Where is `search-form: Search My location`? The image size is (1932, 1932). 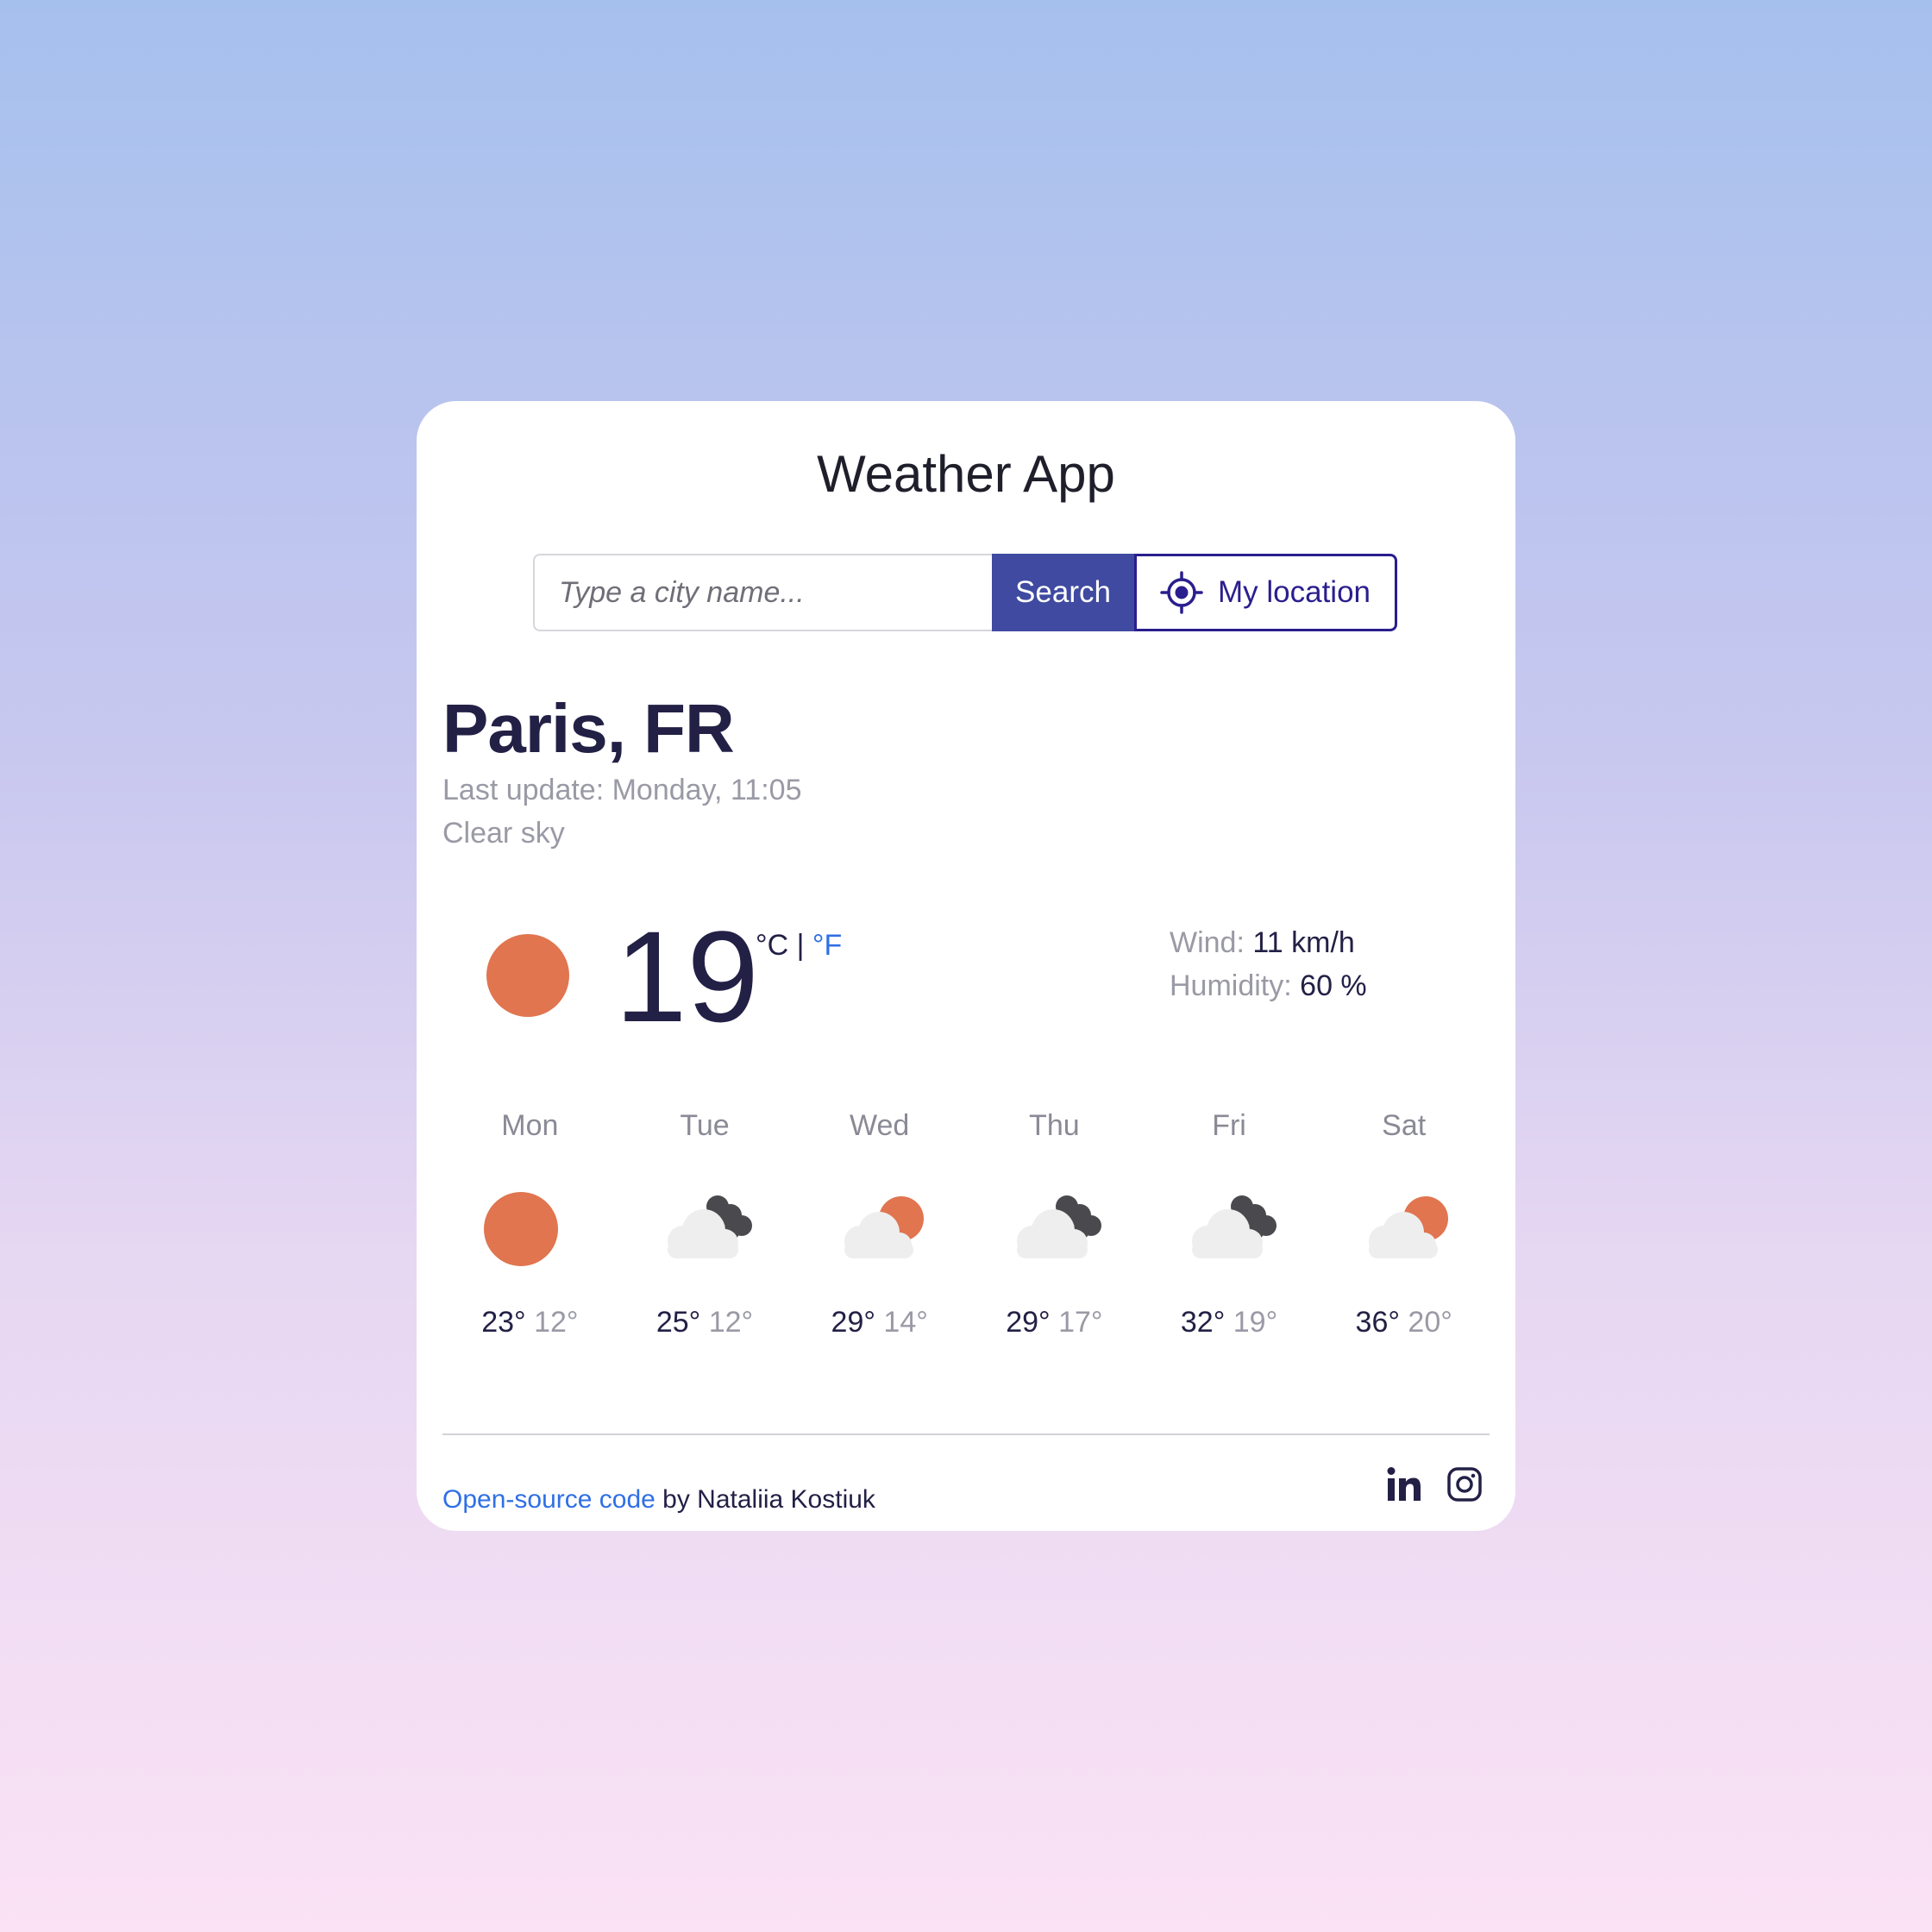
search-form: Search My location is located at coordinates (965, 593).